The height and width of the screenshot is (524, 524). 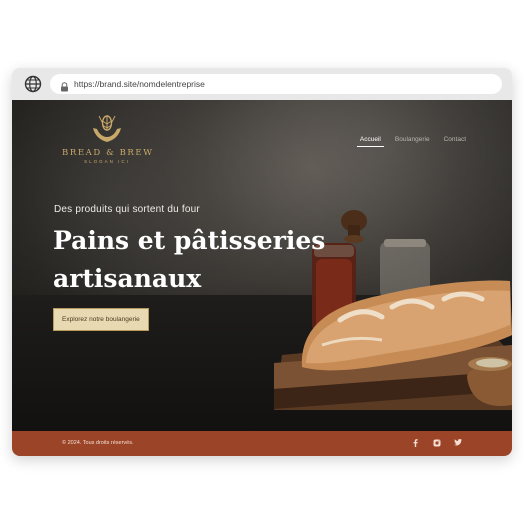 What do you see at coordinates (64, 85) in the screenshot?
I see `lock-icon` at bounding box center [64, 85].